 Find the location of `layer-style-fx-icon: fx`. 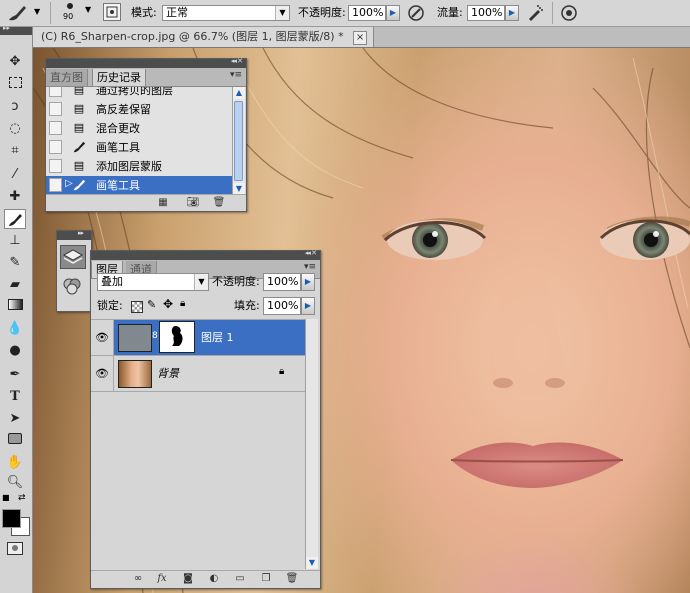

layer-style-fx-icon: fx is located at coordinates (162, 579).